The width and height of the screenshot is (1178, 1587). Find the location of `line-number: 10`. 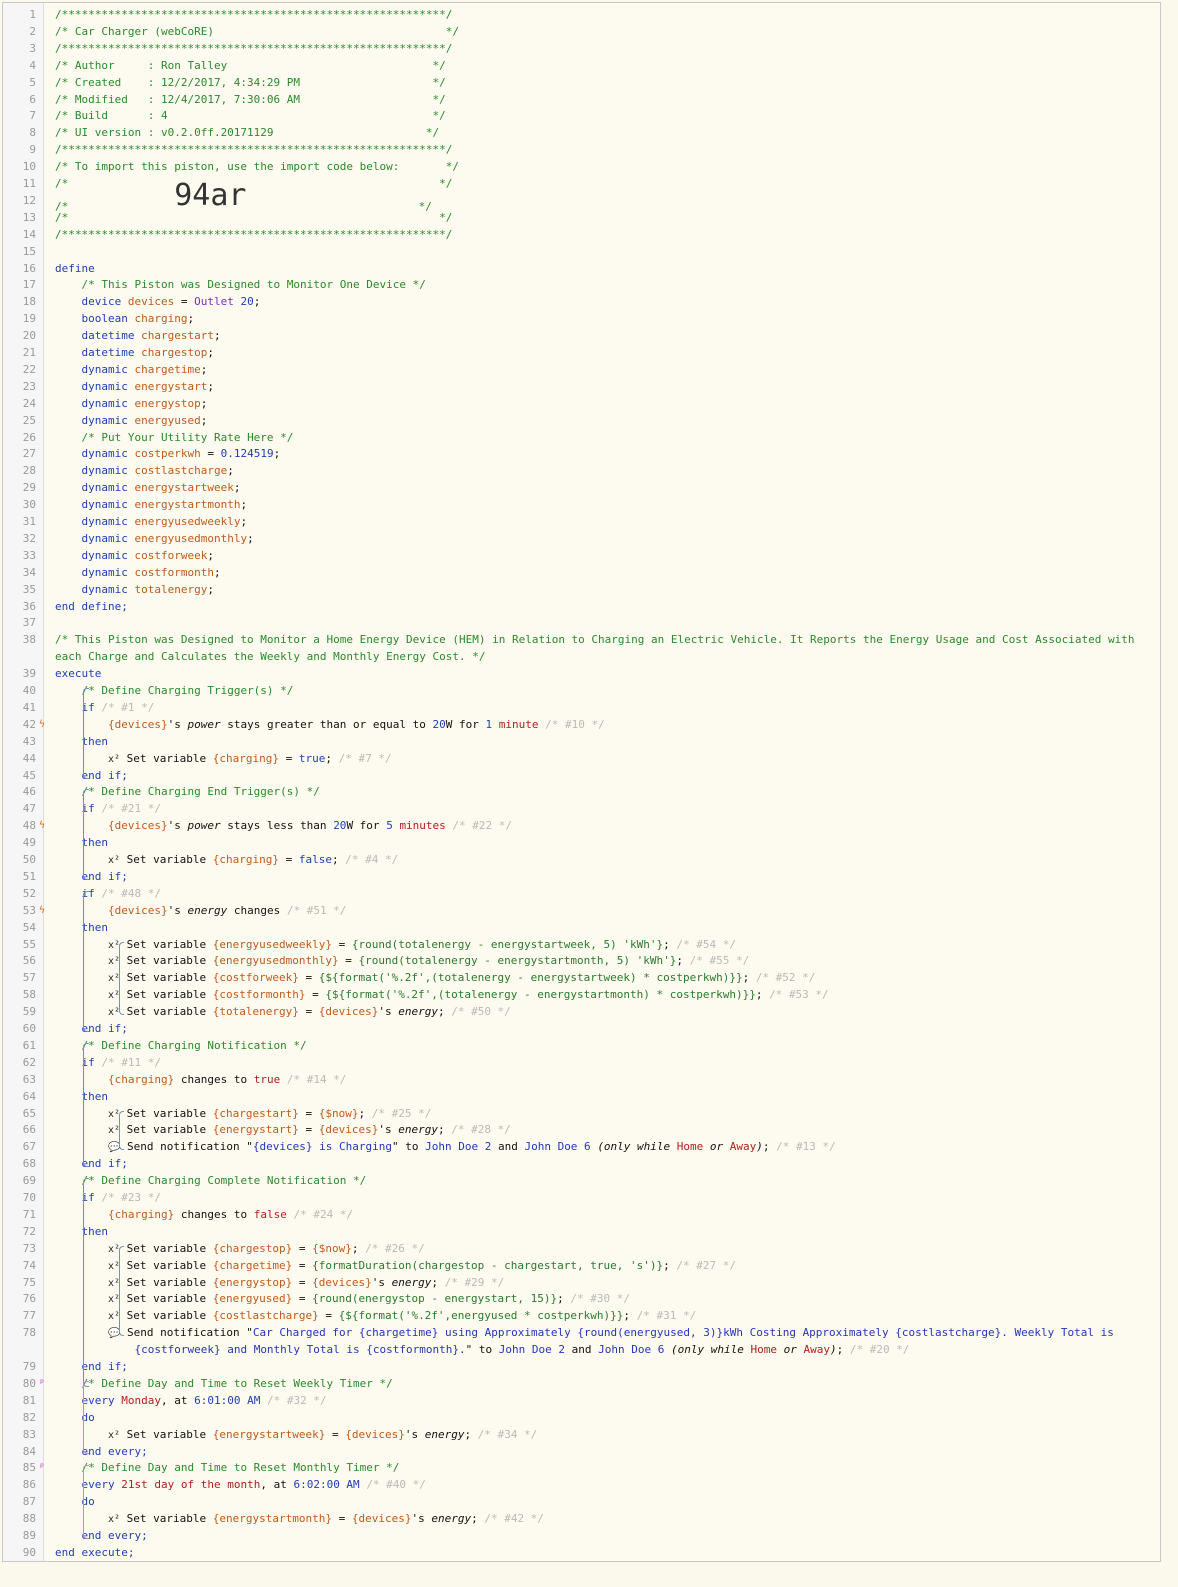

line-number: 10 is located at coordinates (29, 167).